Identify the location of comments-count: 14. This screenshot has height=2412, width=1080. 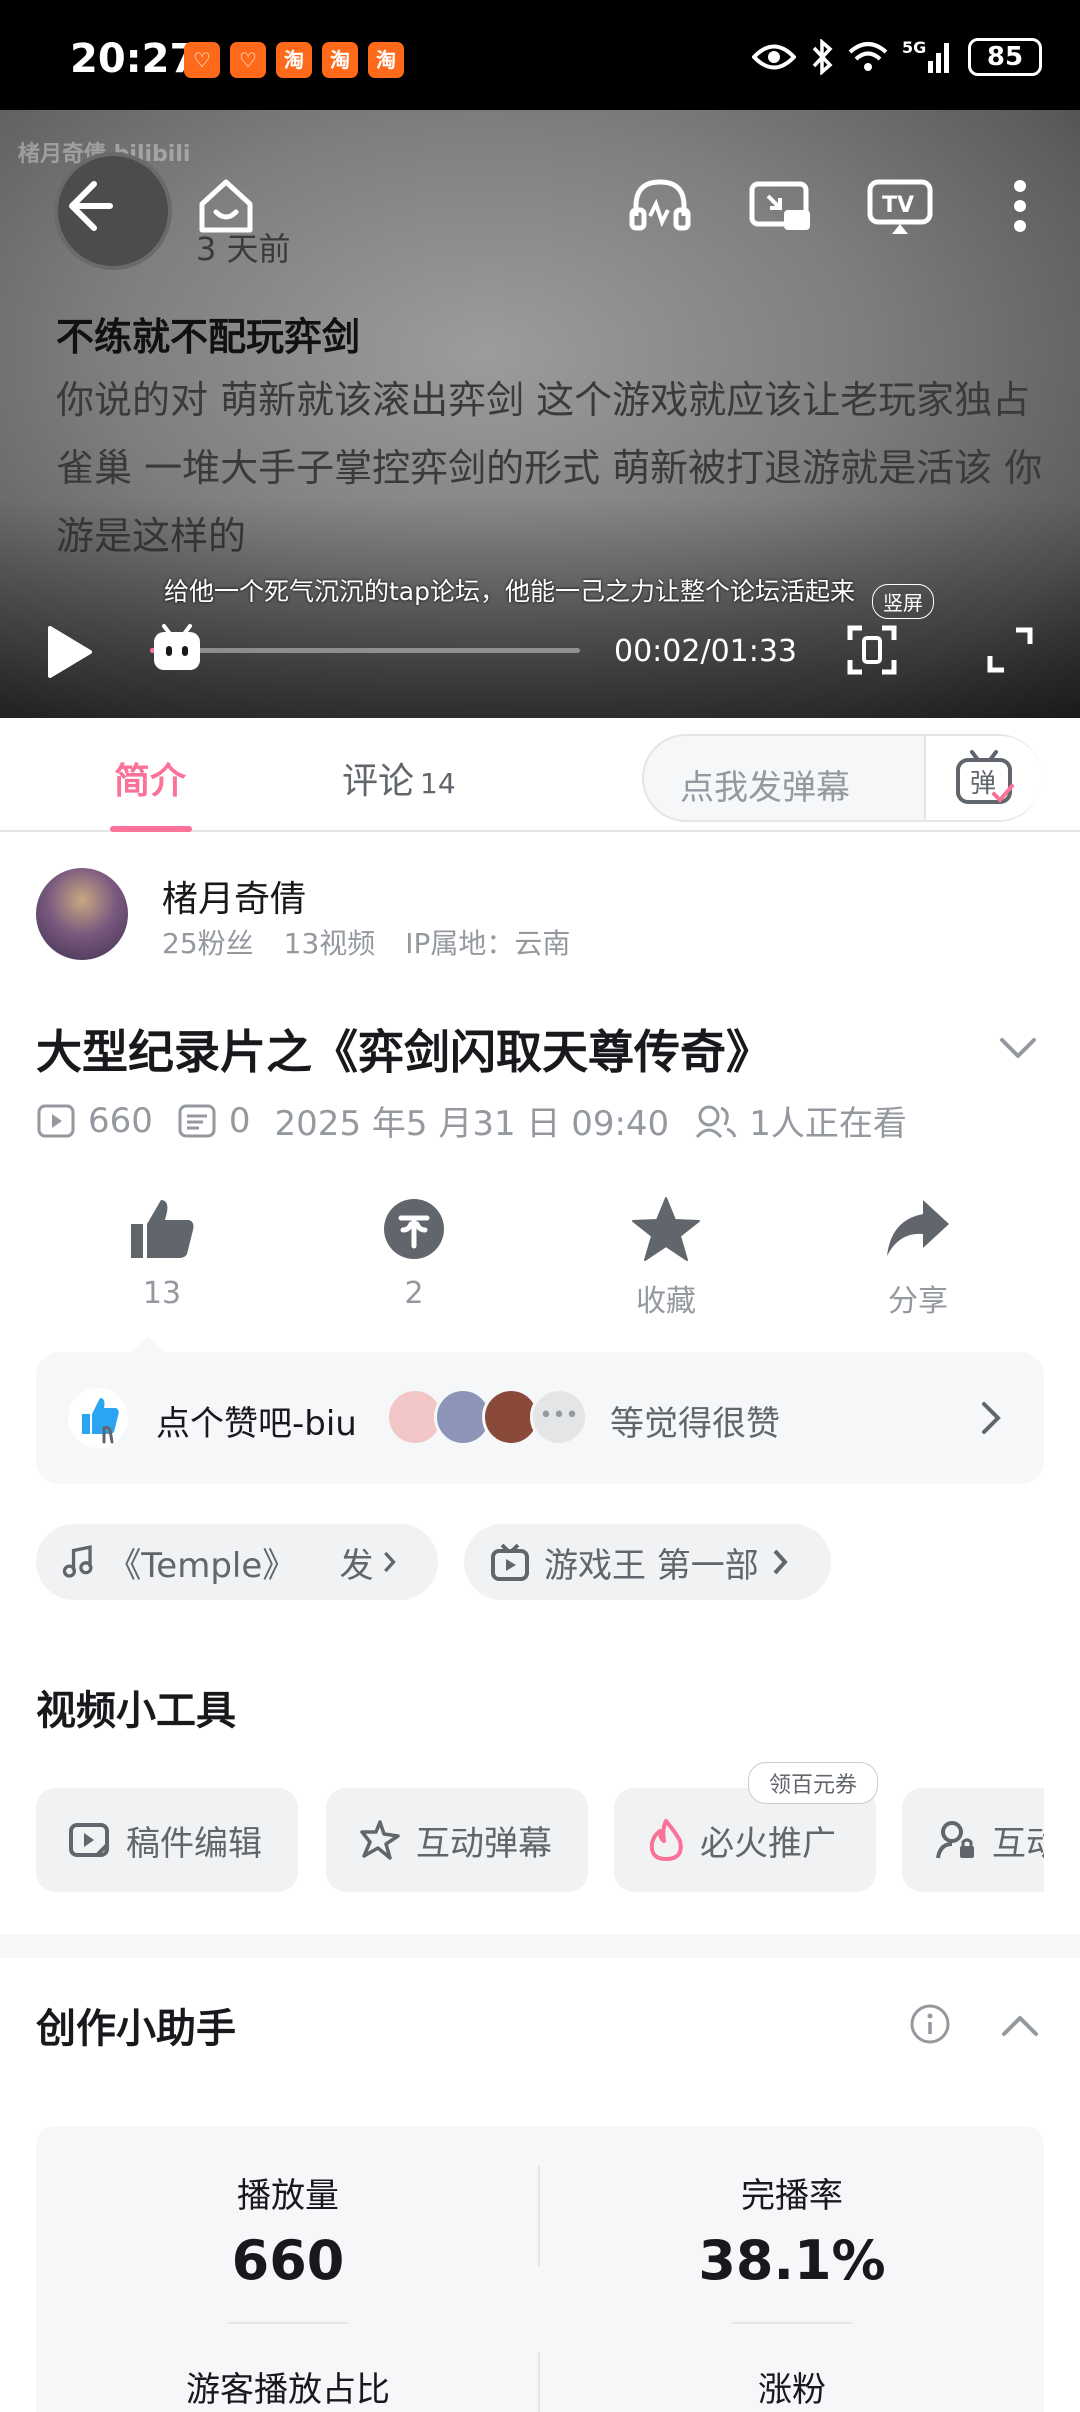
(438, 783).